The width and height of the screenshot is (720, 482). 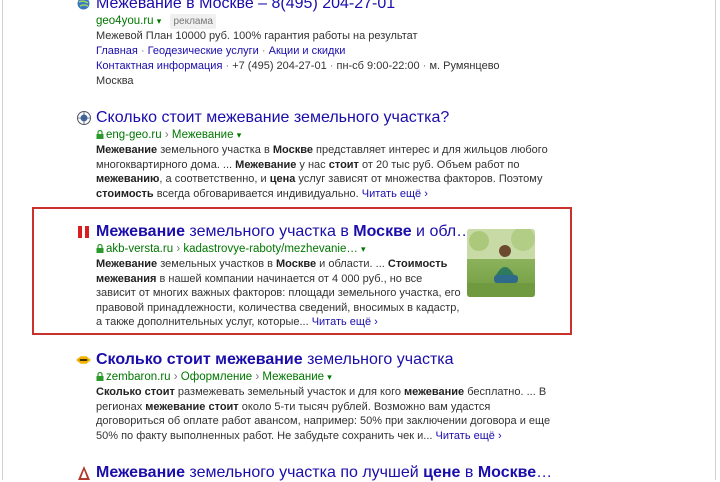 I want to click on contact-phone: +7 (495) 204-27-01, so click(x=279, y=66).